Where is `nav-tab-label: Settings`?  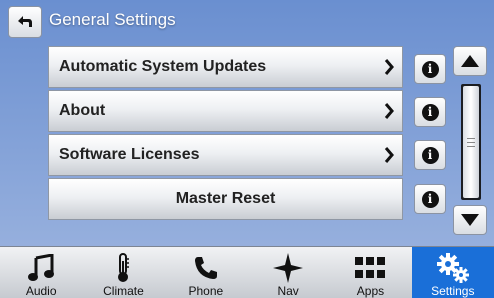 nav-tab-label: Settings is located at coordinates (453, 291).